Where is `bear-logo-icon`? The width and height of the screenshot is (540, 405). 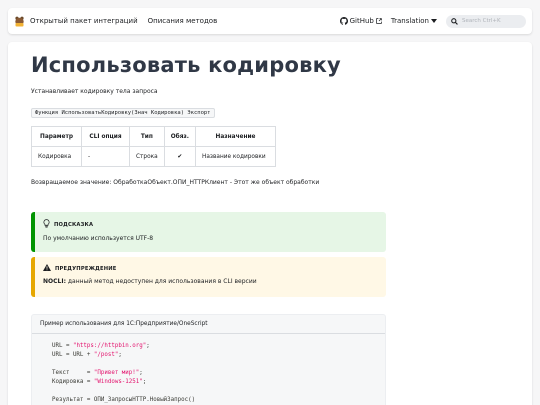
bear-logo-icon is located at coordinates (19, 21).